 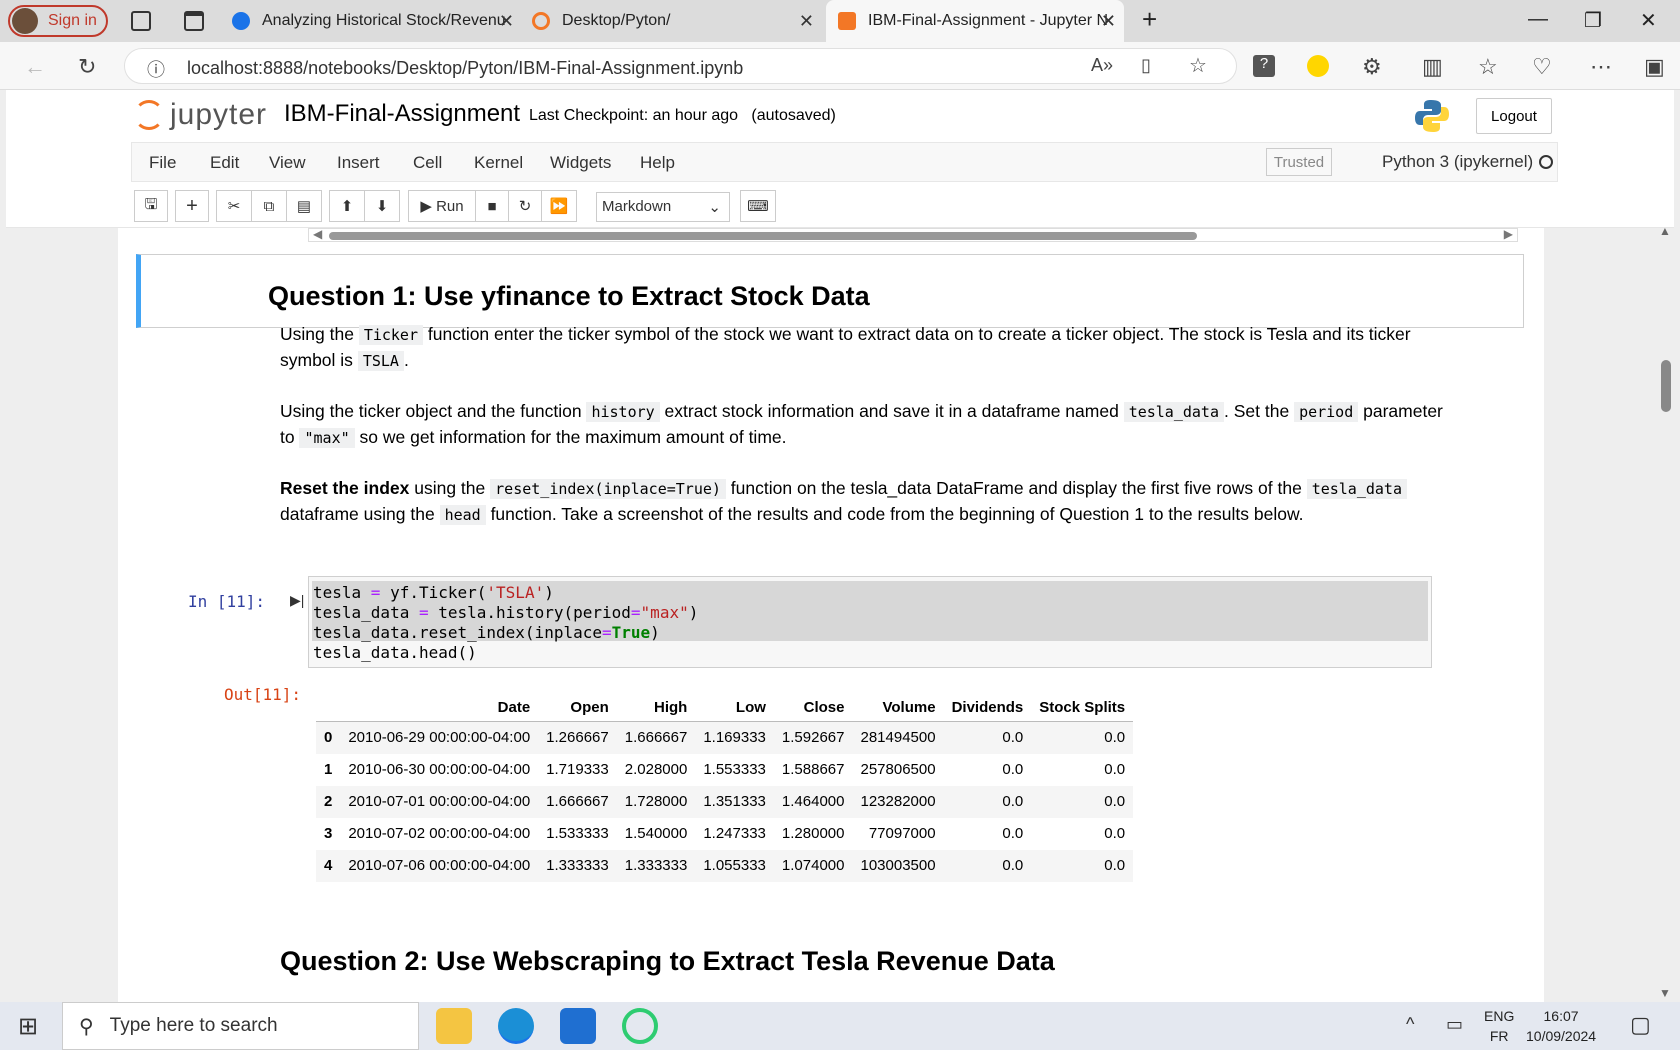 What do you see at coordinates (377, 21) in the screenshot?
I see `tab-analyzing-stock: Analyzing Historical Stock/Revenu ✕` at bounding box center [377, 21].